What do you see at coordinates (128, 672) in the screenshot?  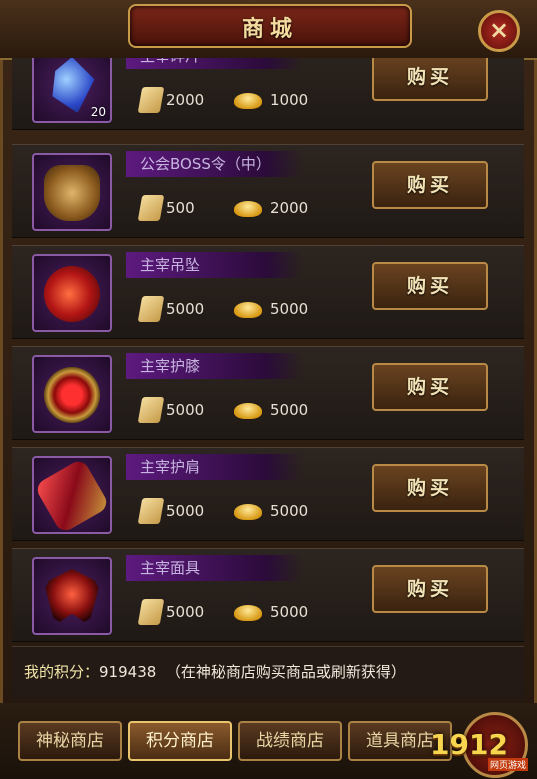 I see `points-value: 919438` at bounding box center [128, 672].